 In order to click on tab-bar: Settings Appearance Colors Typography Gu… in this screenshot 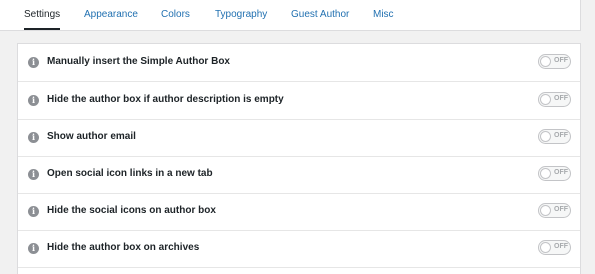, I will do `click(290, 15)`.